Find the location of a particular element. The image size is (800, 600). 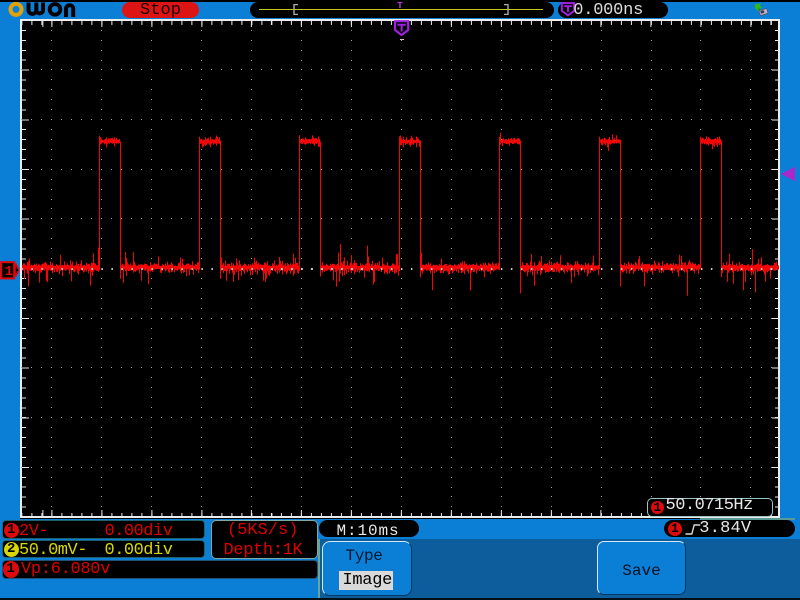

svg-text: 1 is located at coordinates (9, 272).